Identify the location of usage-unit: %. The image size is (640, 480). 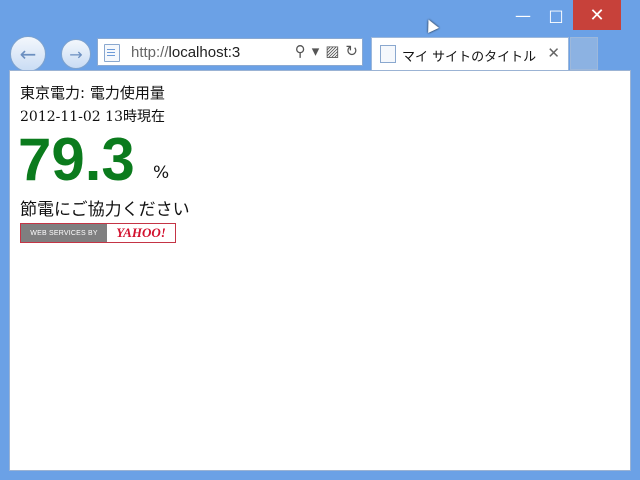
(161, 173).